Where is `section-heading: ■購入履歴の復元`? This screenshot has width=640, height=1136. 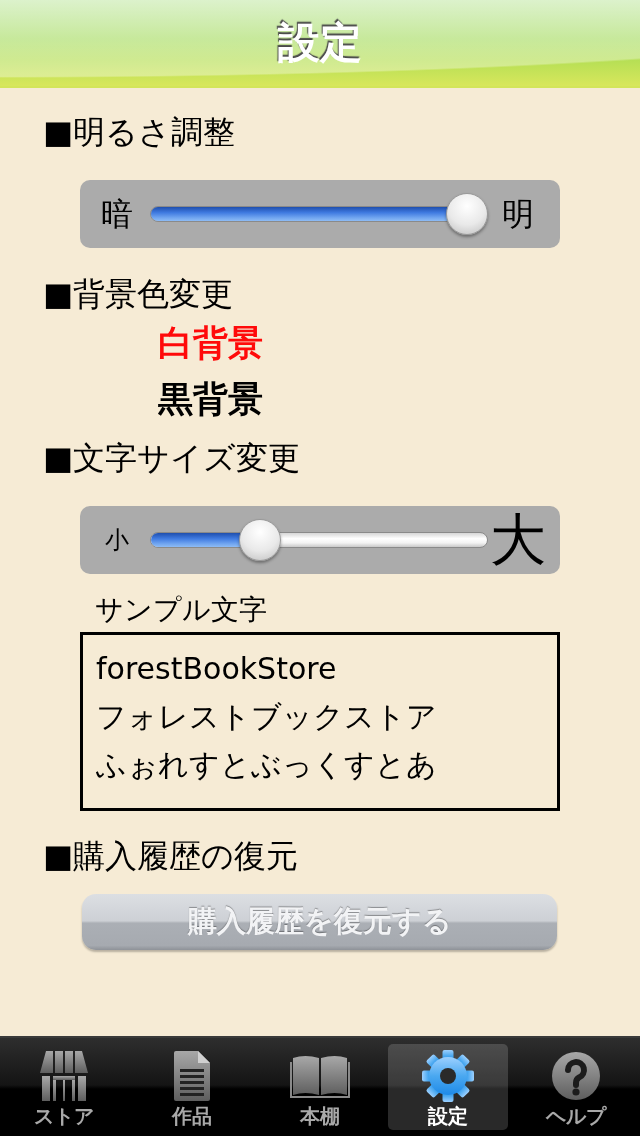 section-heading: ■購入履歴の復元 is located at coordinates (171, 856).